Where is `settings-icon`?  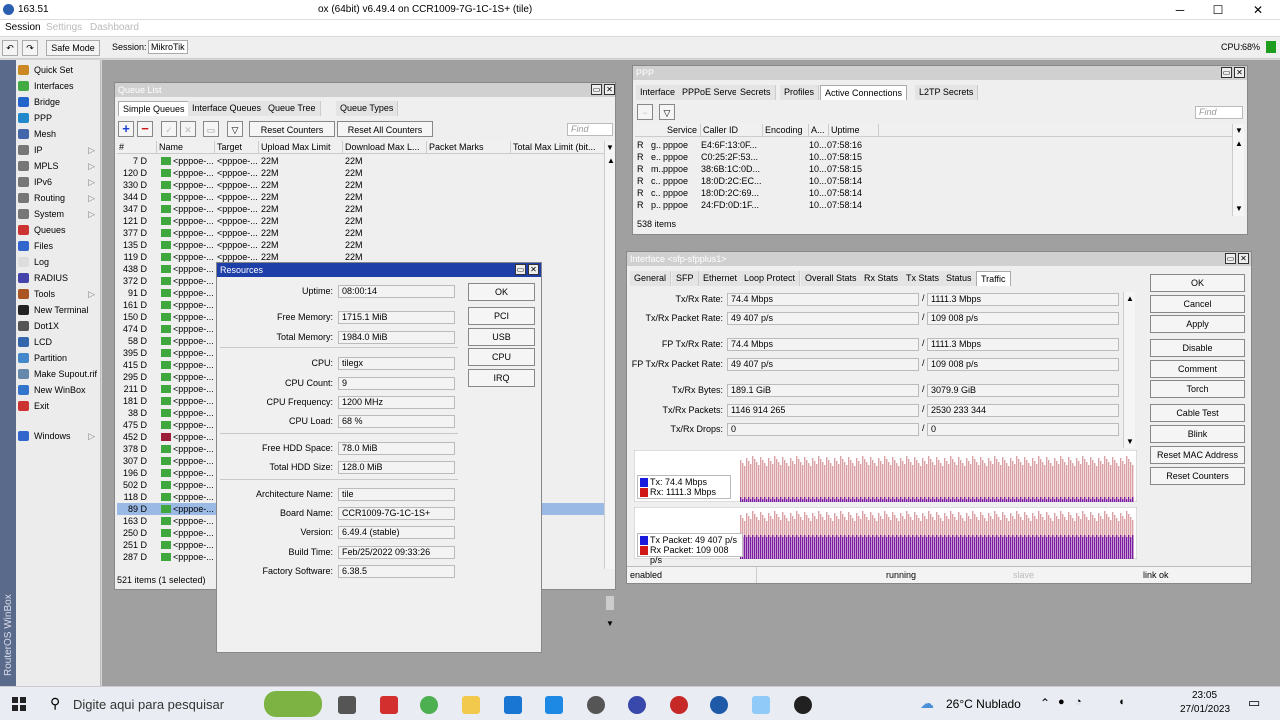
settings-icon is located at coordinates (596, 705).